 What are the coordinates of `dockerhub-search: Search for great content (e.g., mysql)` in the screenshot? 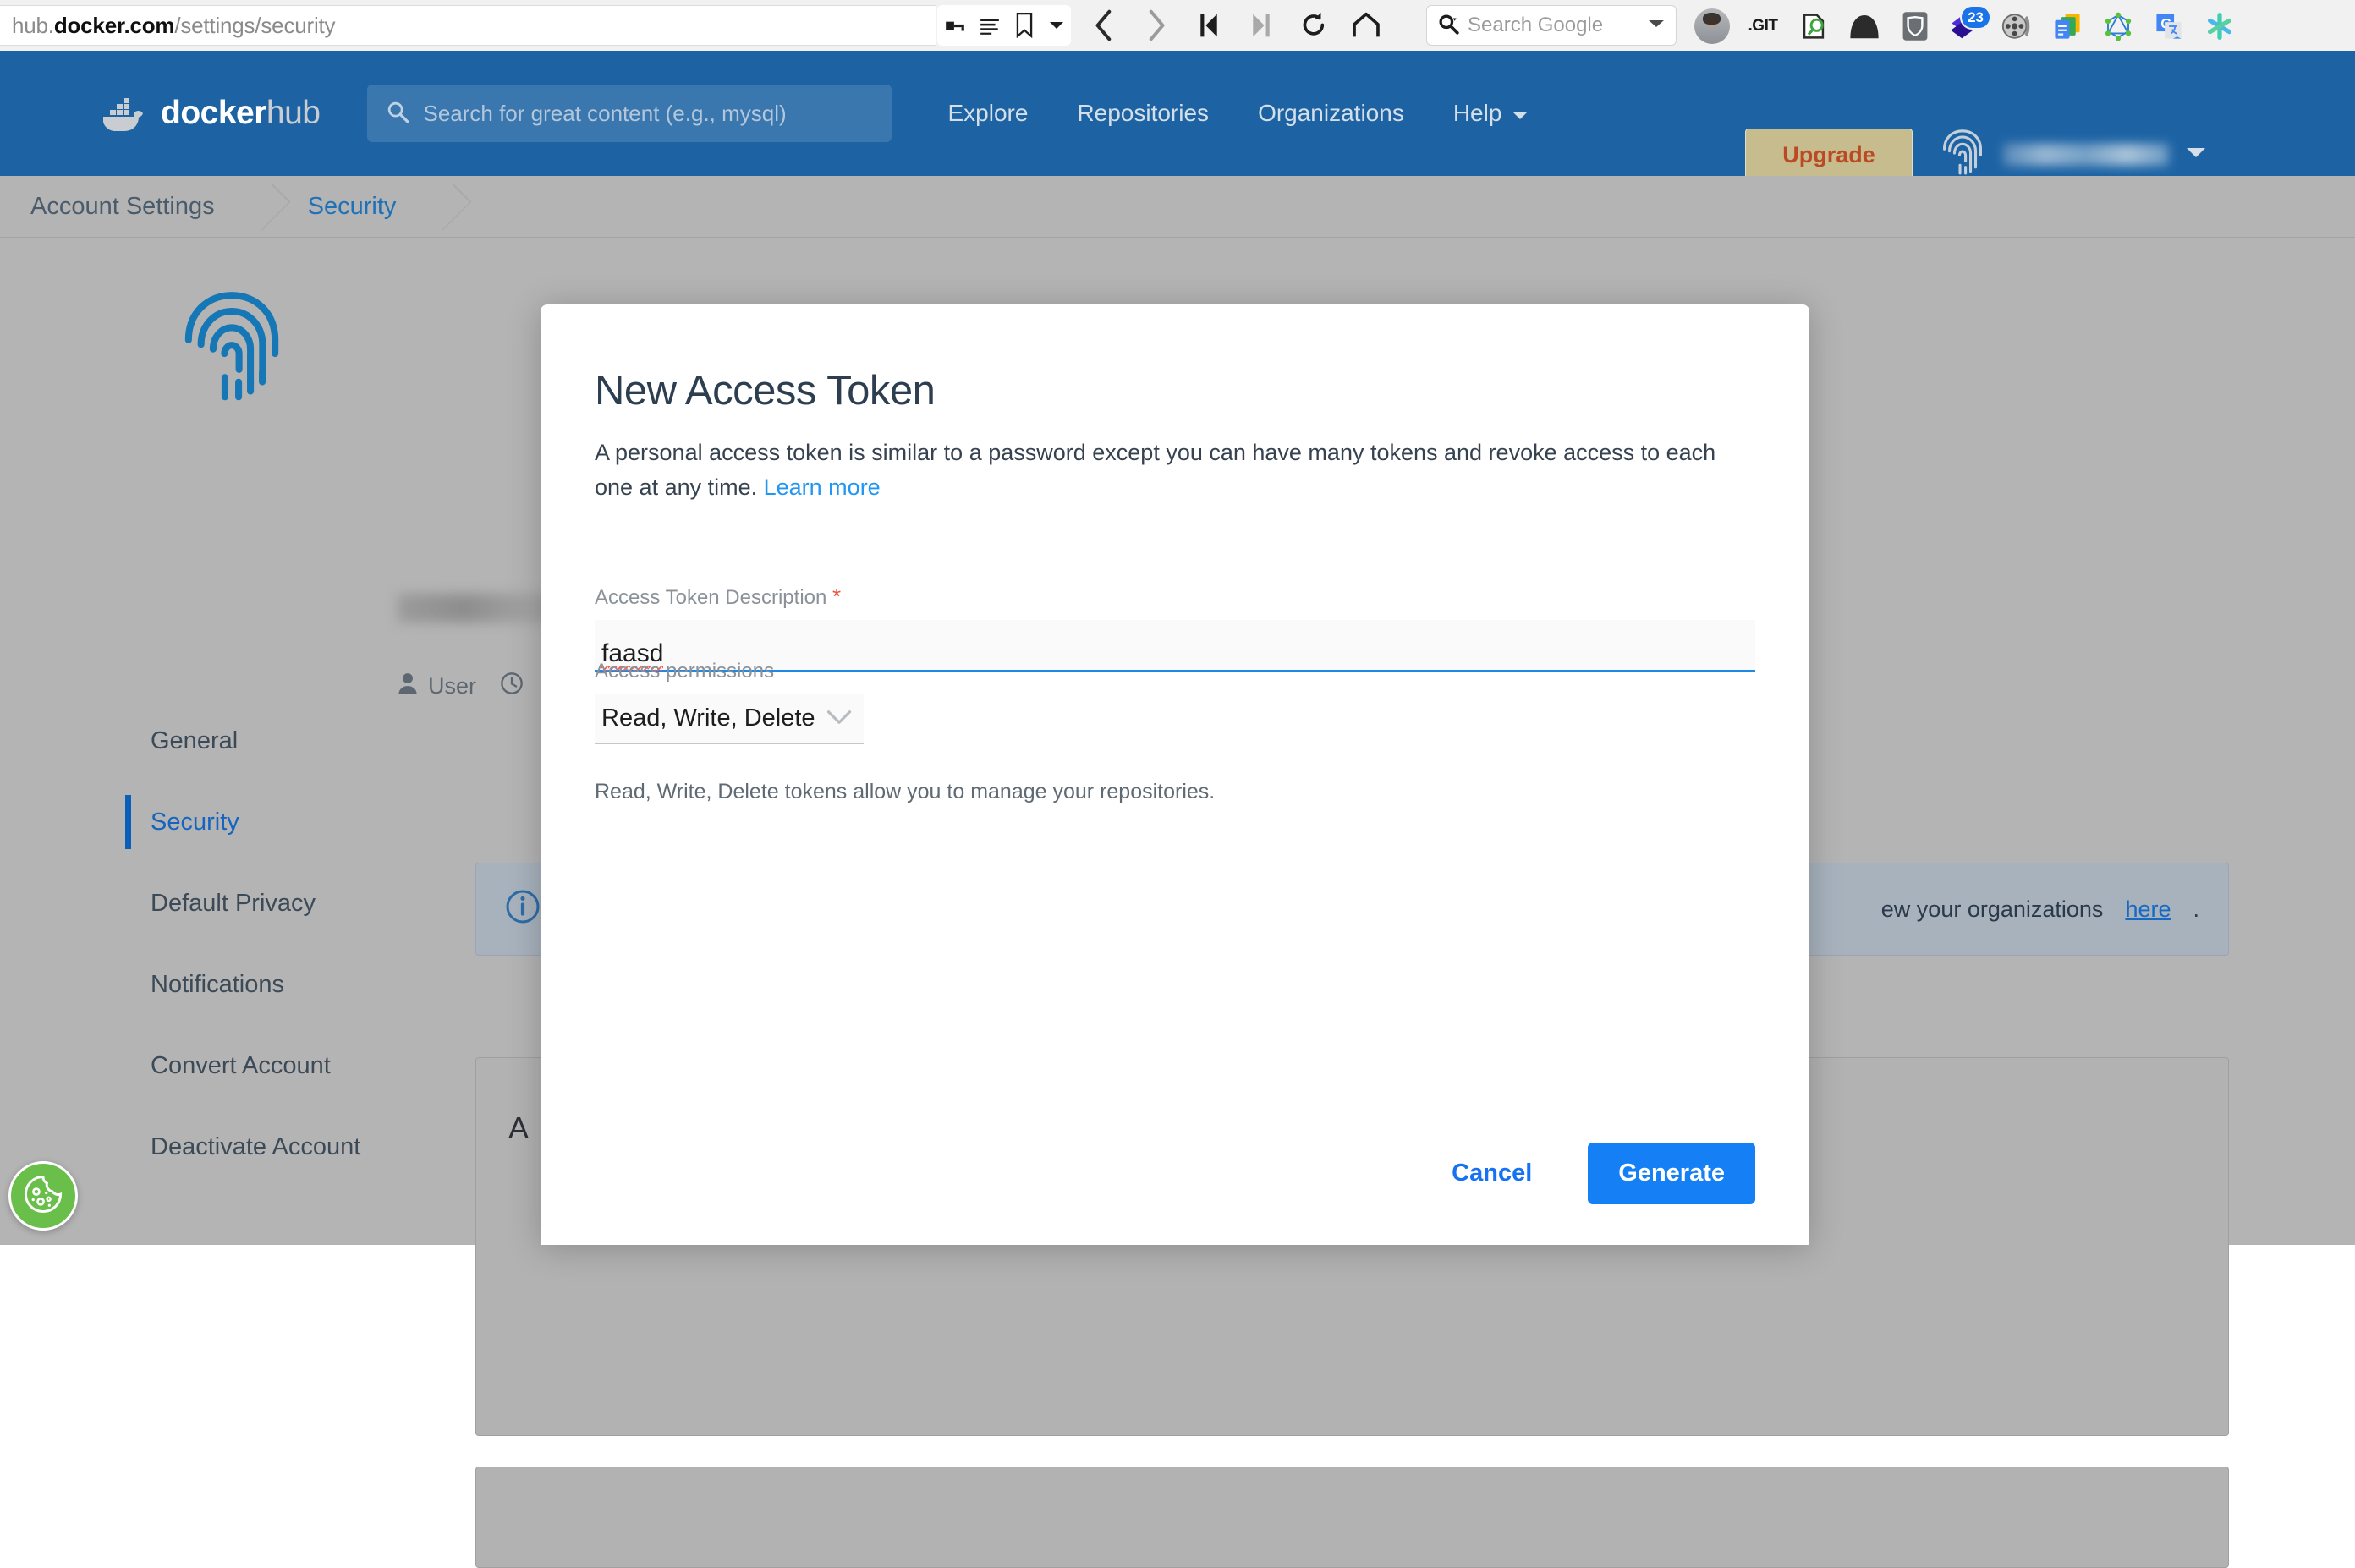 It's located at (629, 114).